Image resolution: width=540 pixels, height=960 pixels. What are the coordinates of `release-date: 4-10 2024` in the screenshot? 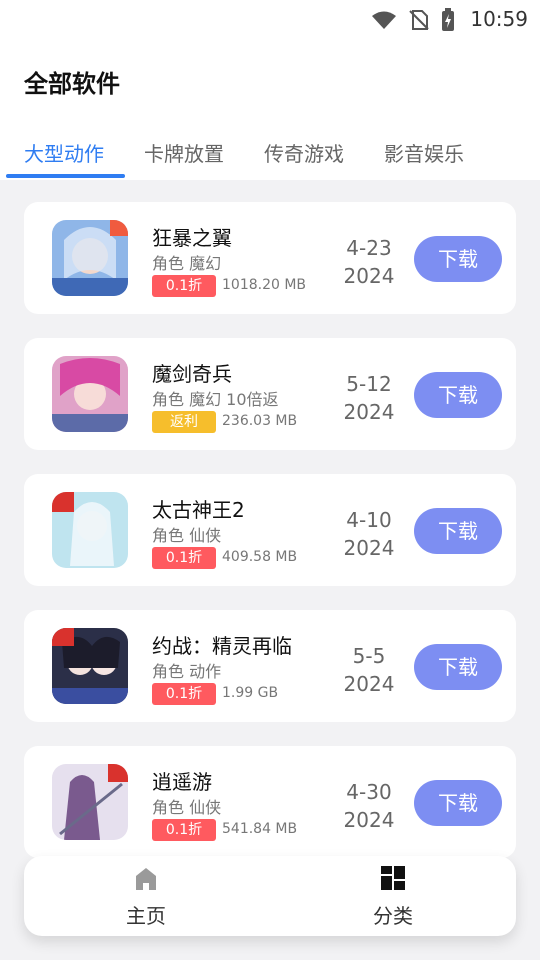 It's located at (369, 534).